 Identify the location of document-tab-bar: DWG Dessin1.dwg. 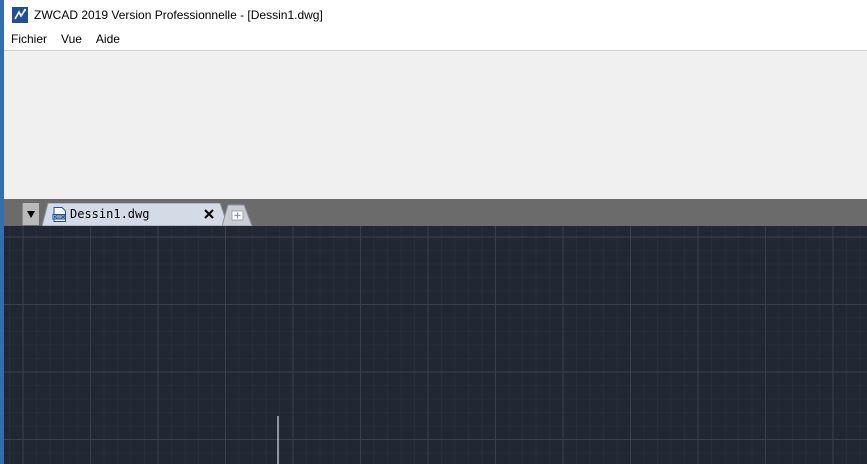
(435, 213).